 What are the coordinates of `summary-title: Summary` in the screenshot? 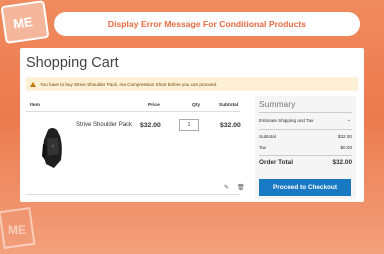 It's located at (277, 104).